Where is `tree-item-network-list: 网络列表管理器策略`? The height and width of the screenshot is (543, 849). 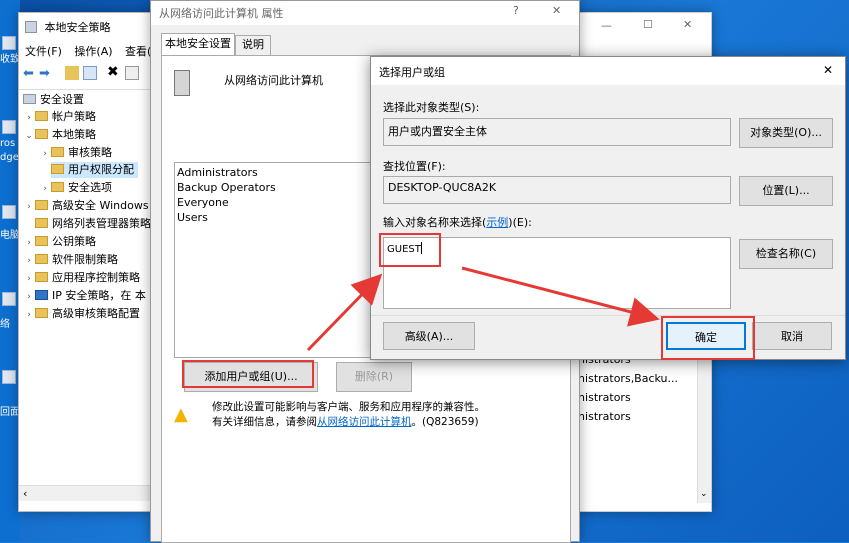
tree-item-network-list: 网络列表管理器策略 is located at coordinates (93, 224).